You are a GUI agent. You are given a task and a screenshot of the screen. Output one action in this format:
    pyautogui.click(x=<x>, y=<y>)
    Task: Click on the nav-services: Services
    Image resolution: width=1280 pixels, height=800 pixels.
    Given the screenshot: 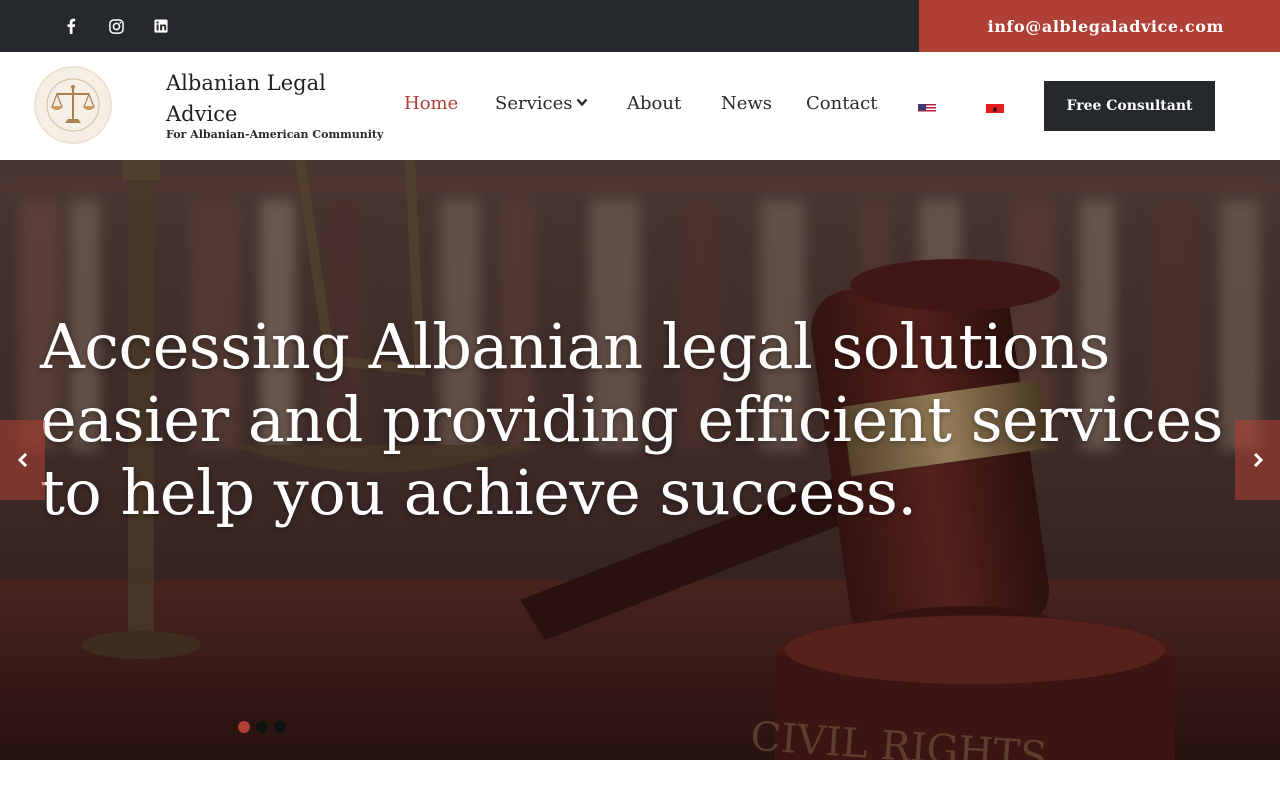 What is the action you would take?
    pyautogui.click(x=541, y=103)
    